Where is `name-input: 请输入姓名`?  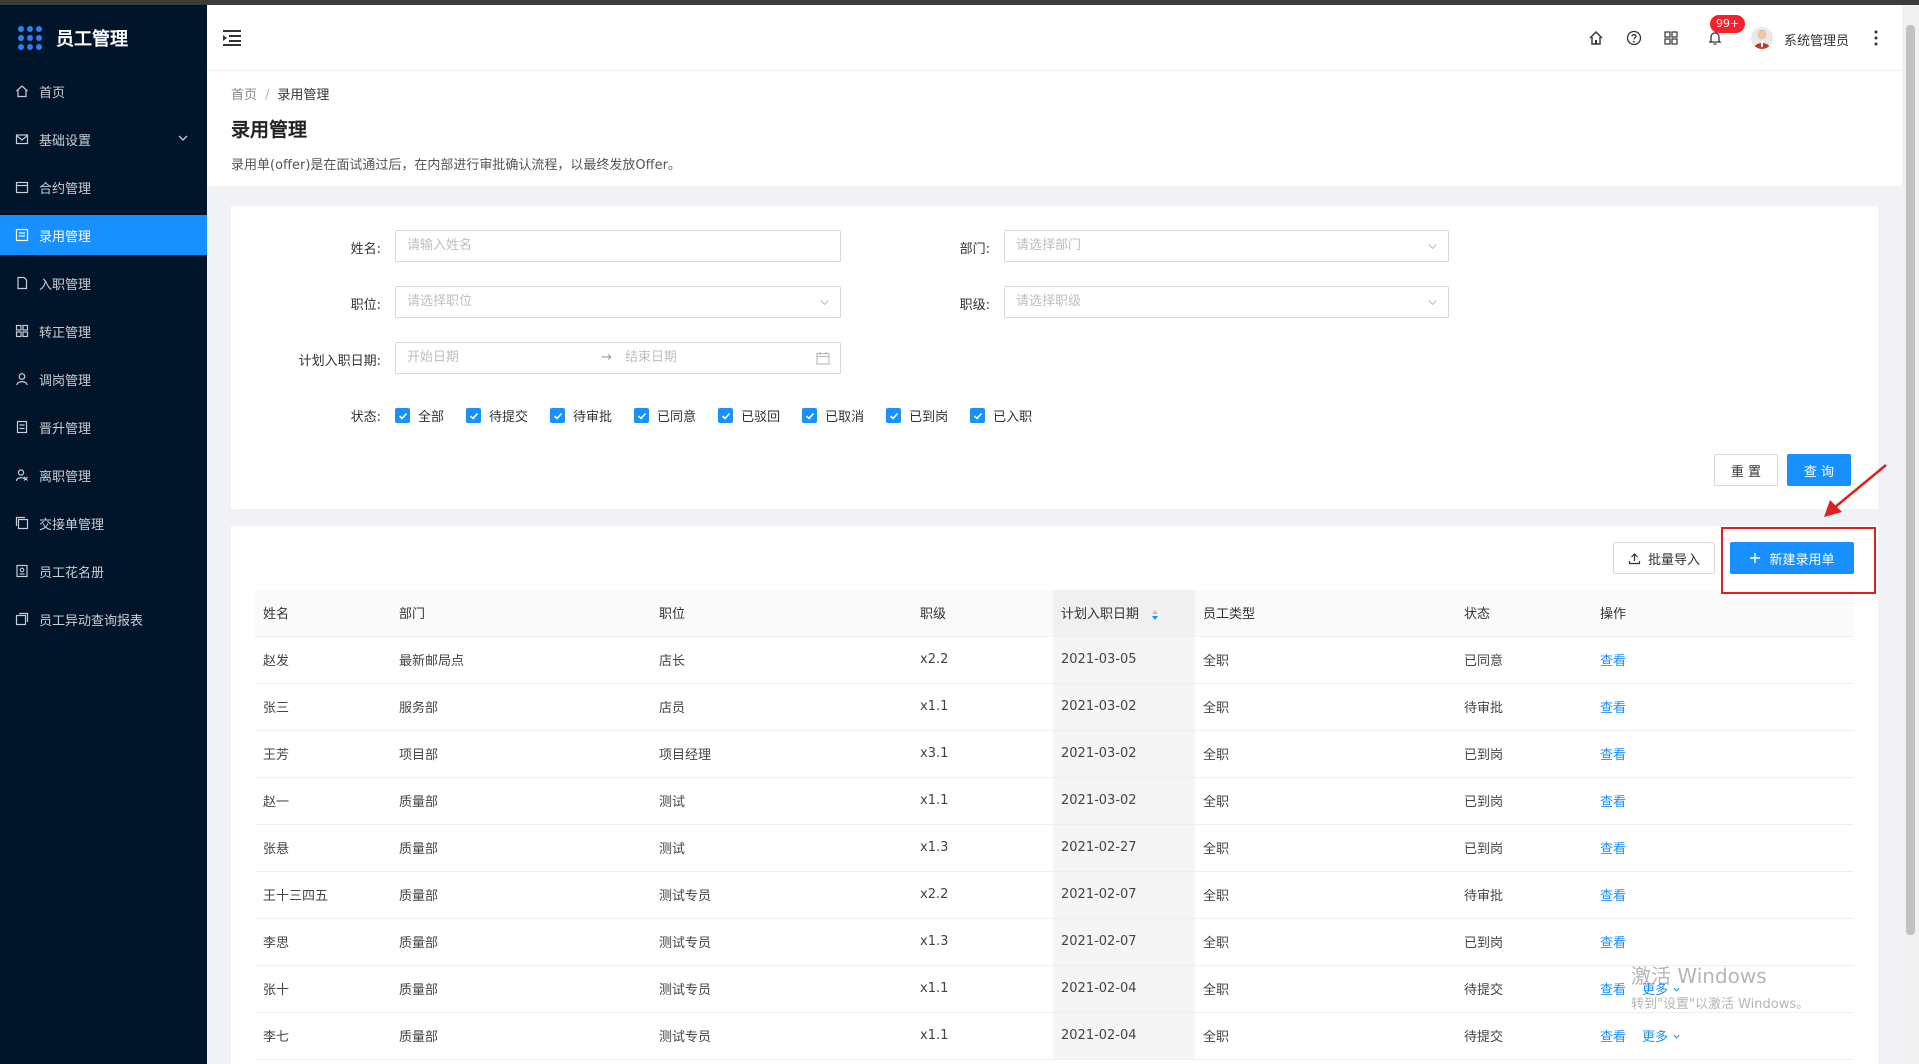 name-input: 请输入姓名 is located at coordinates (618, 246).